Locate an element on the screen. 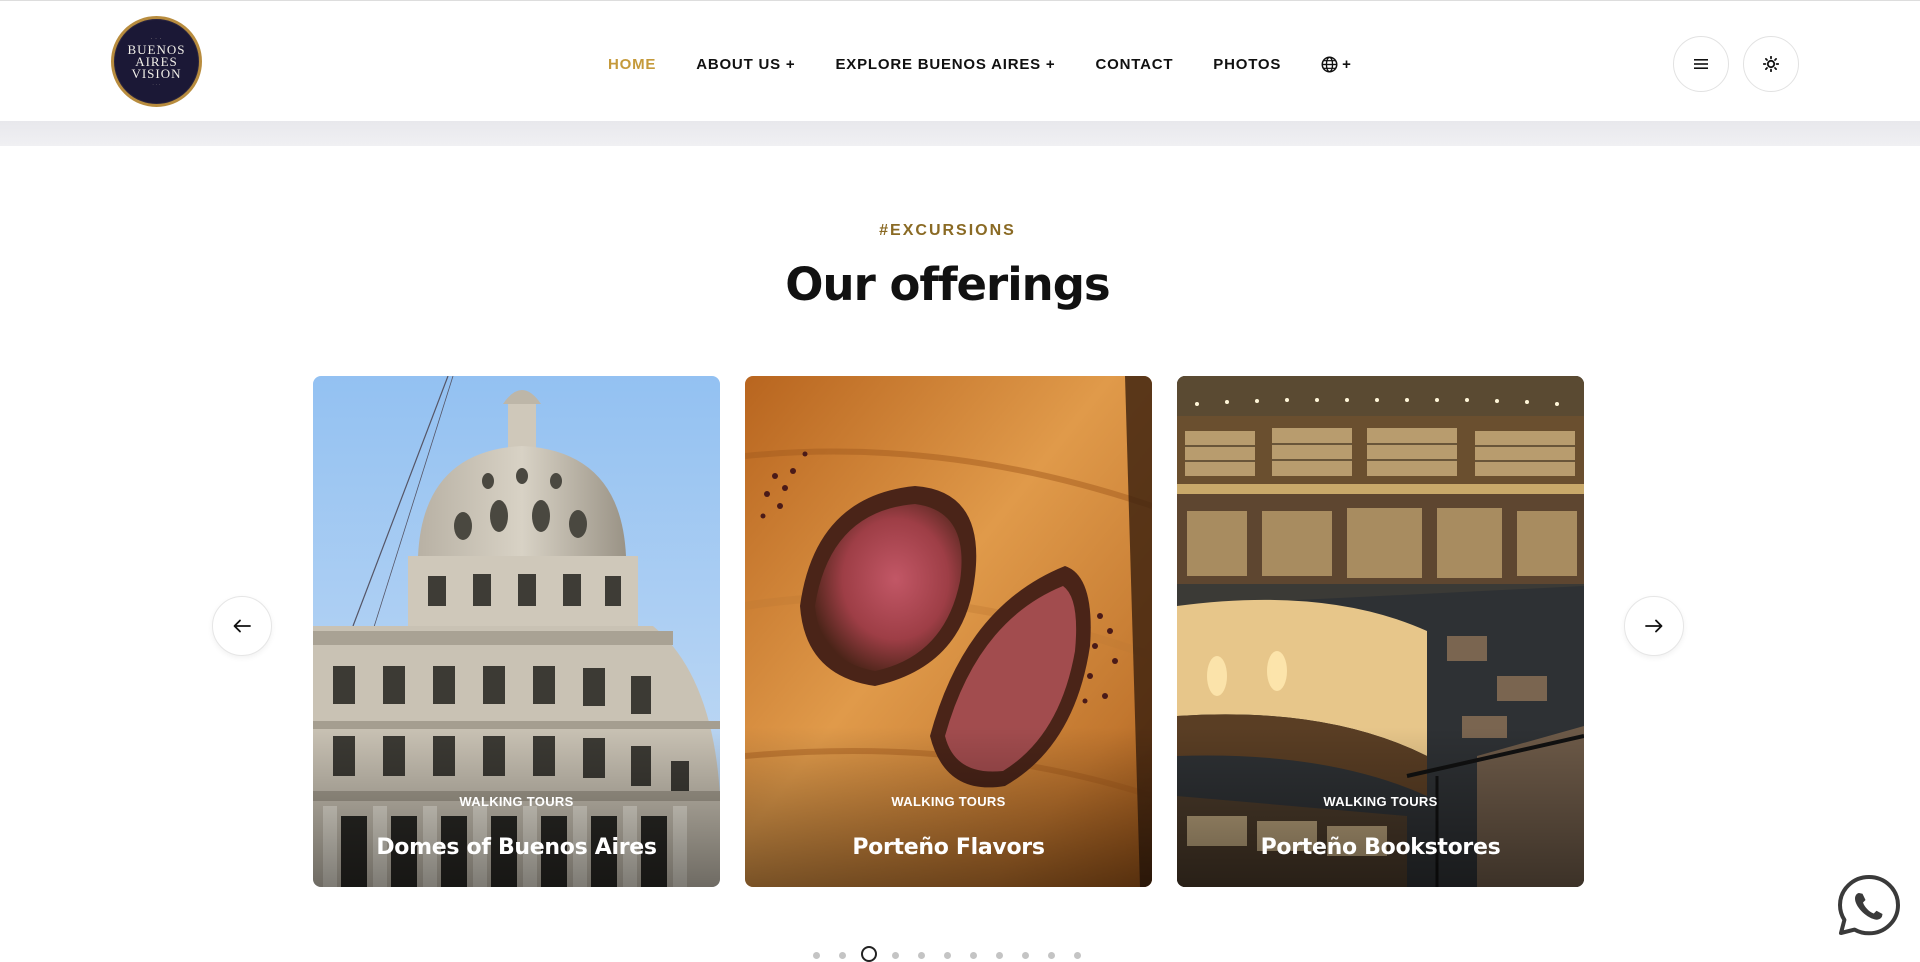 Image resolution: width=1920 pixels, height=962 pixels. nav-item-photos: PHOTOS is located at coordinates (1247, 64).